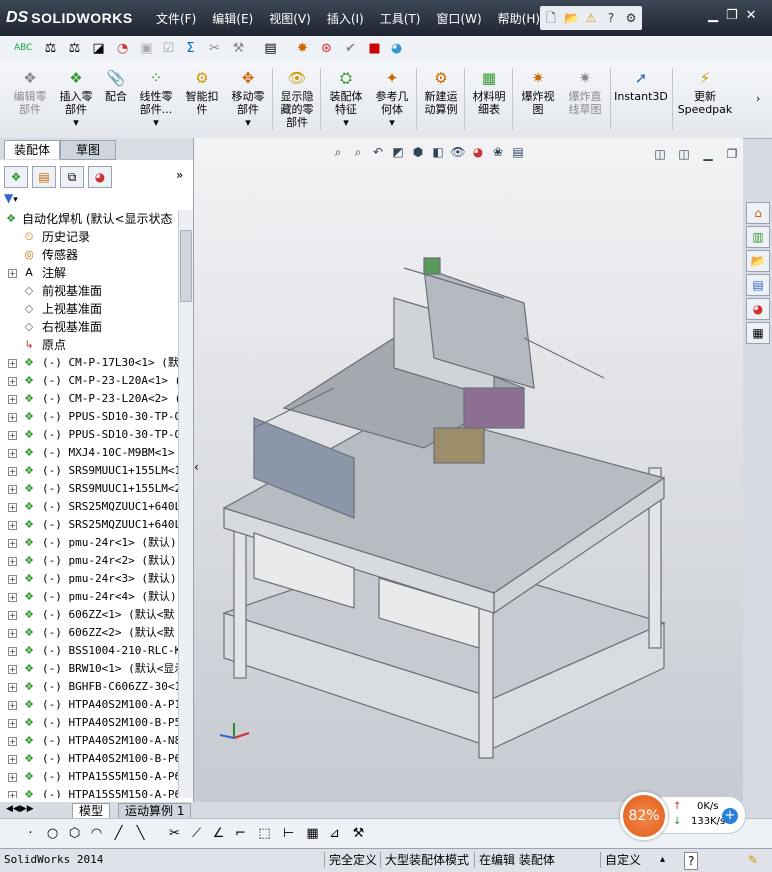 This screenshot has height=872, width=772. I want to click on relations-icon: ⊿, so click(334, 833).